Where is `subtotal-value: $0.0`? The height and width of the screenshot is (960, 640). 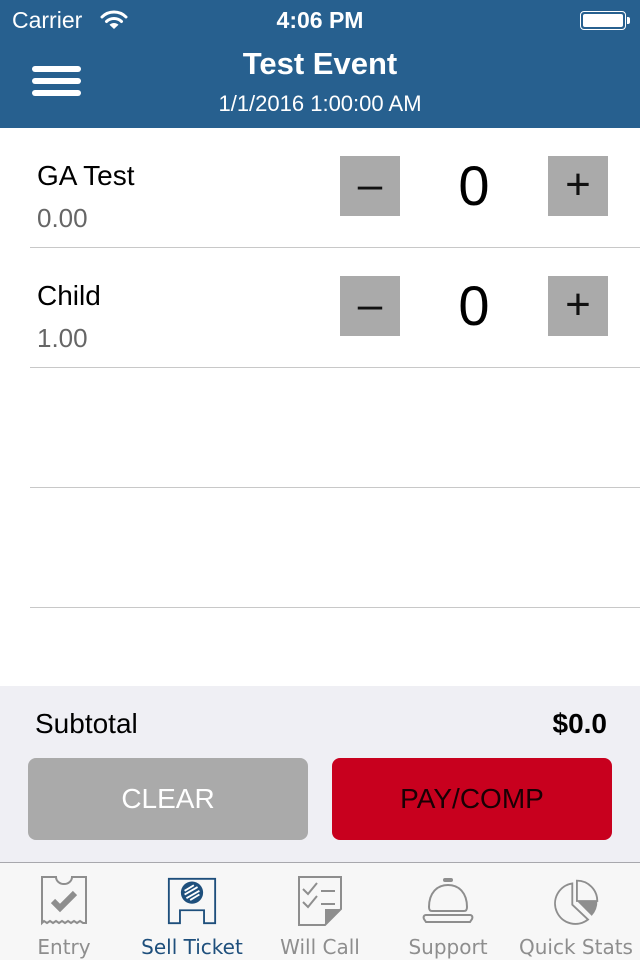 subtotal-value: $0.0 is located at coordinates (580, 723).